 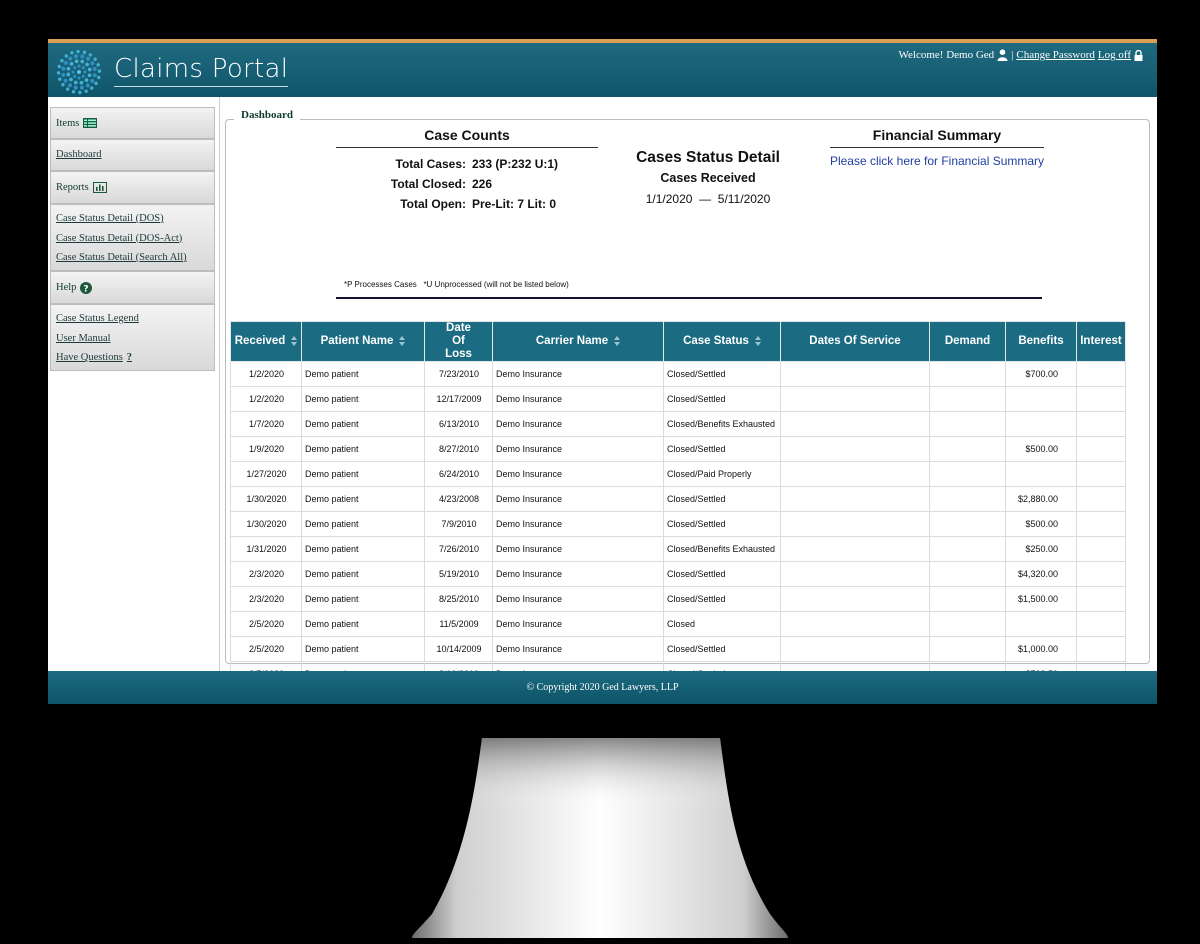 What do you see at coordinates (458, 549) in the screenshot?
I see `cell-date-of-loss: 7/26/2010` at bounding box center [458, 549].